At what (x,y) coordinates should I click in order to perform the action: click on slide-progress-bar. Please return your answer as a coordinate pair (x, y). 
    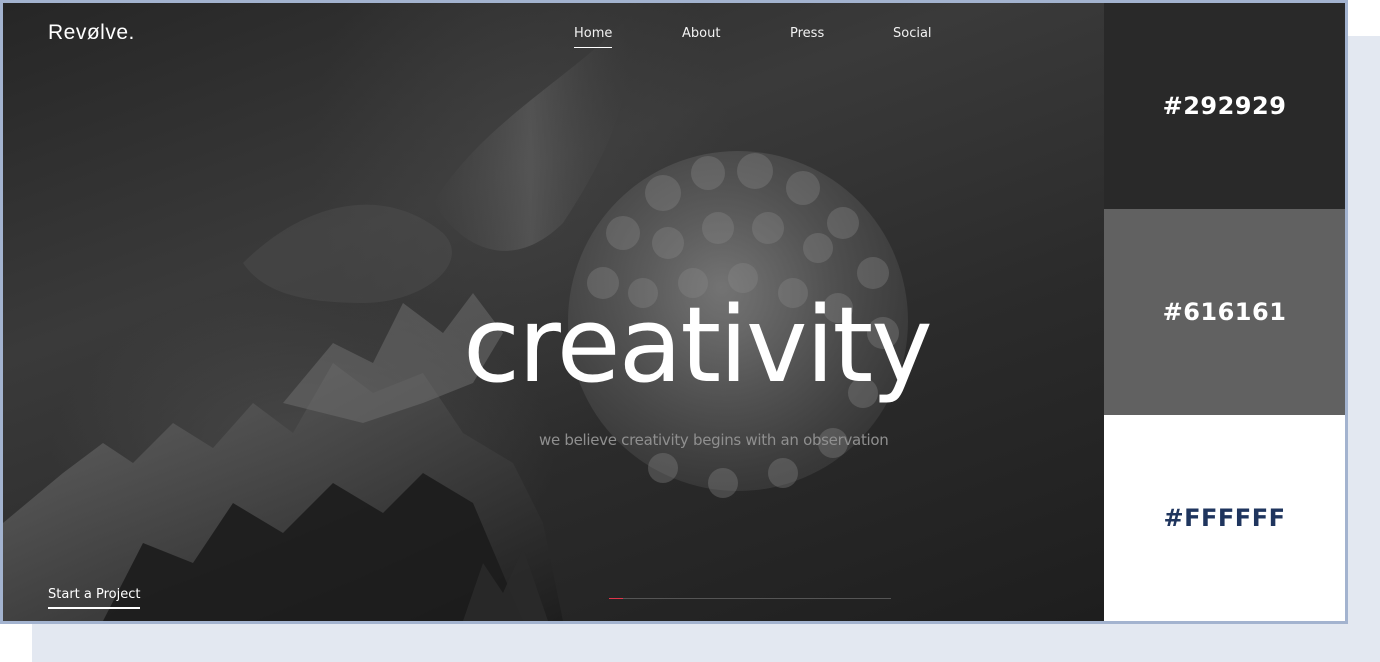
    Looking at the image, I should click on (750, 598).